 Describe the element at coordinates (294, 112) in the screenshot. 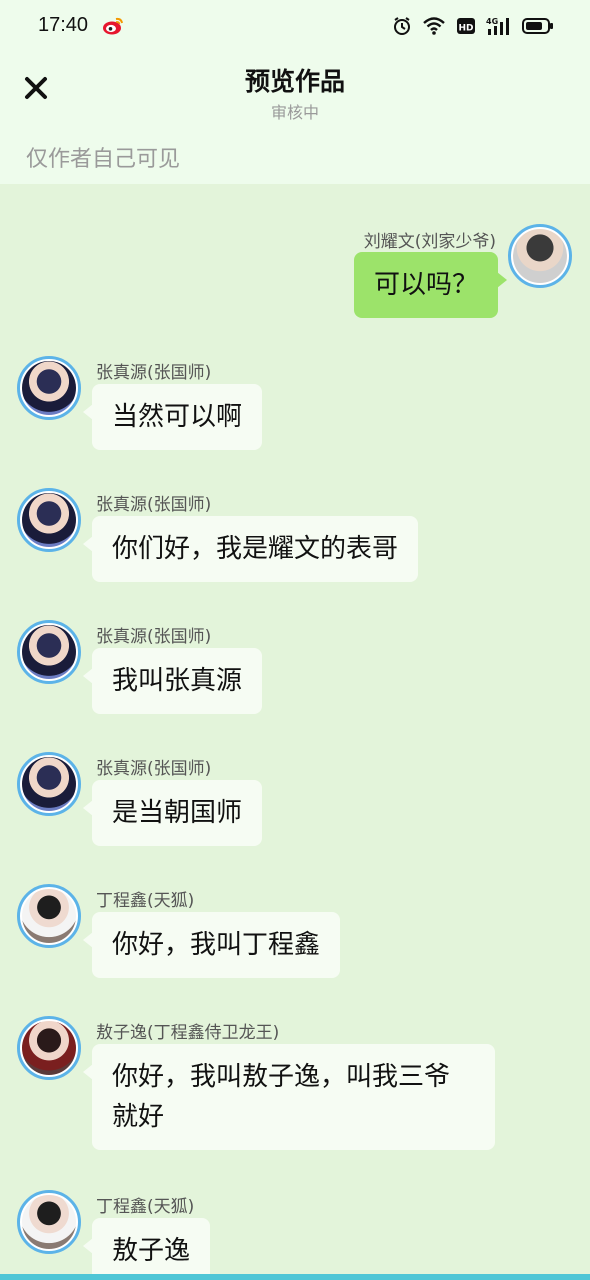

I see `review-status: 审核中` at that location.